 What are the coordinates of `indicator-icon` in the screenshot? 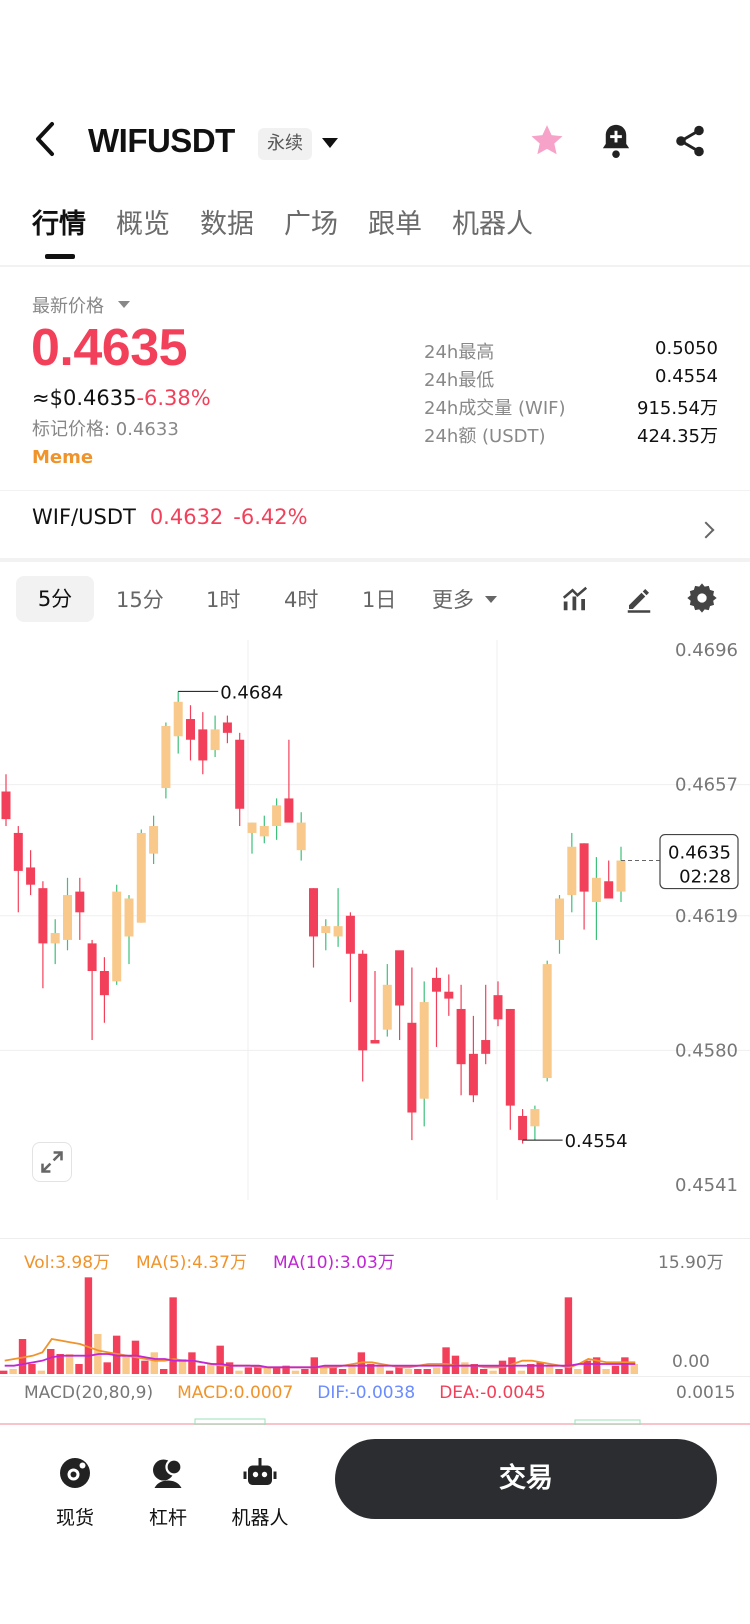 It's located at (575, 599).